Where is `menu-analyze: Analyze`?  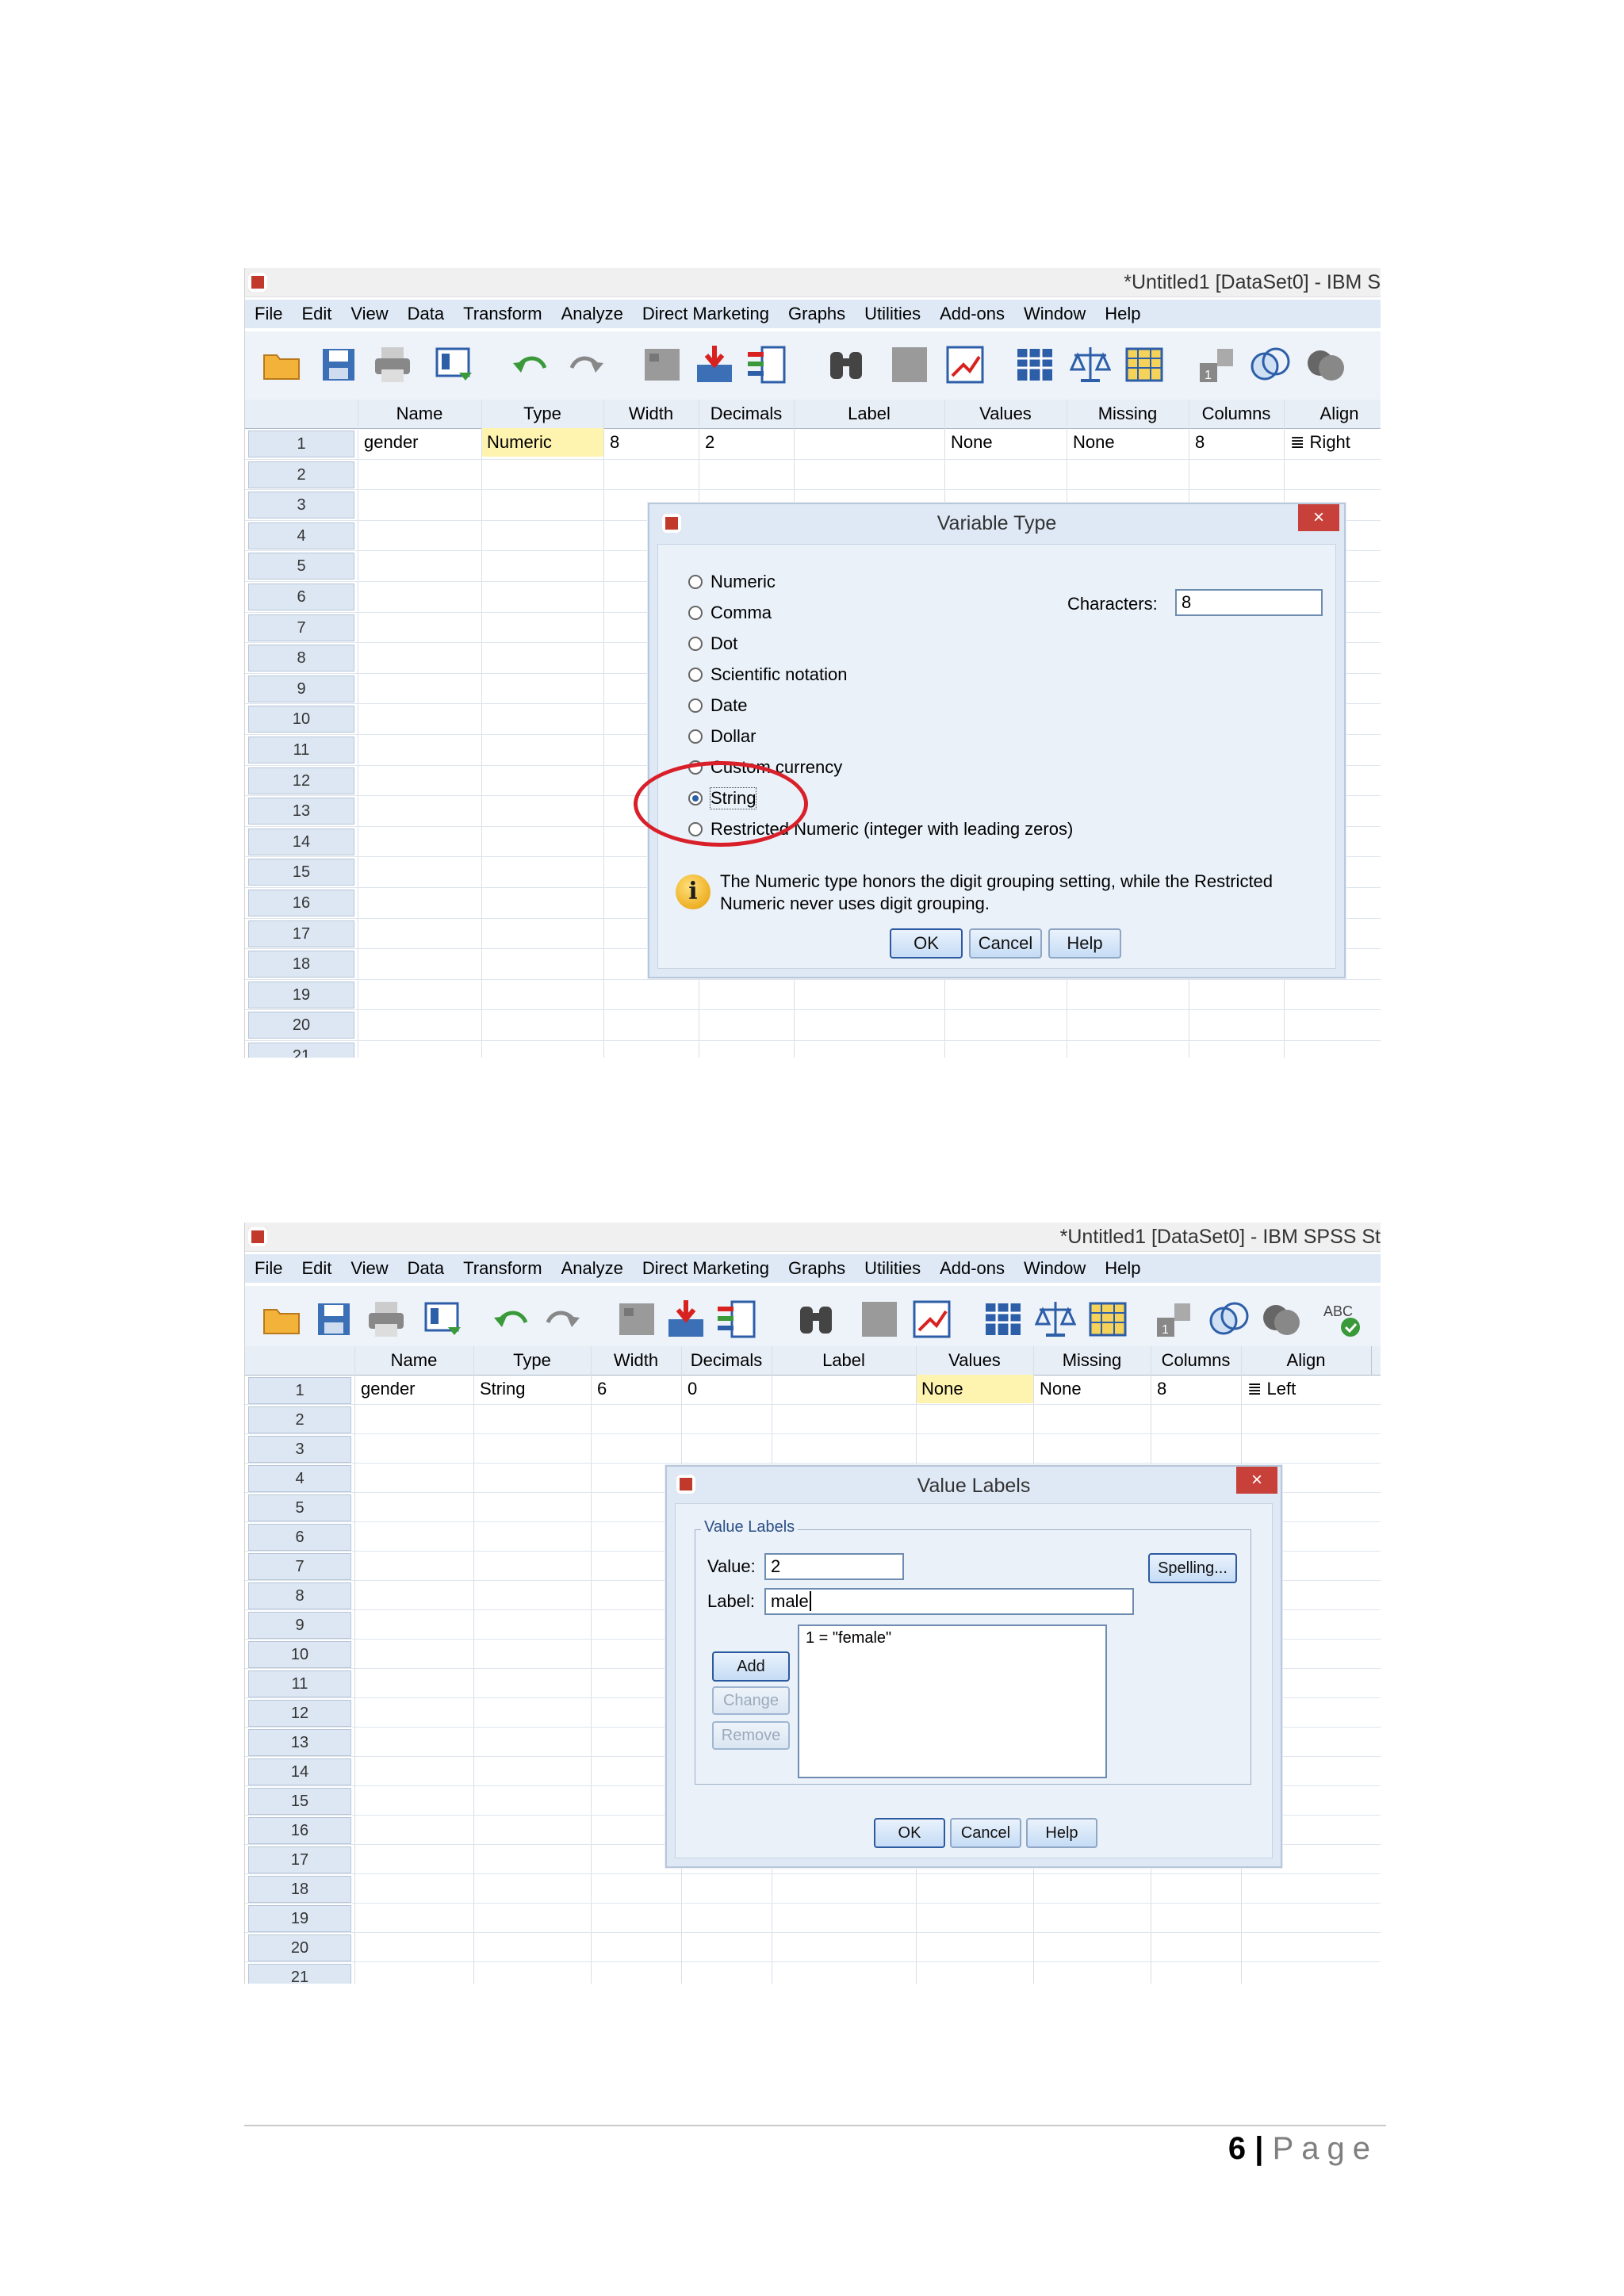 menu-analyze: Analyze is located at coordinates (592, 1268).